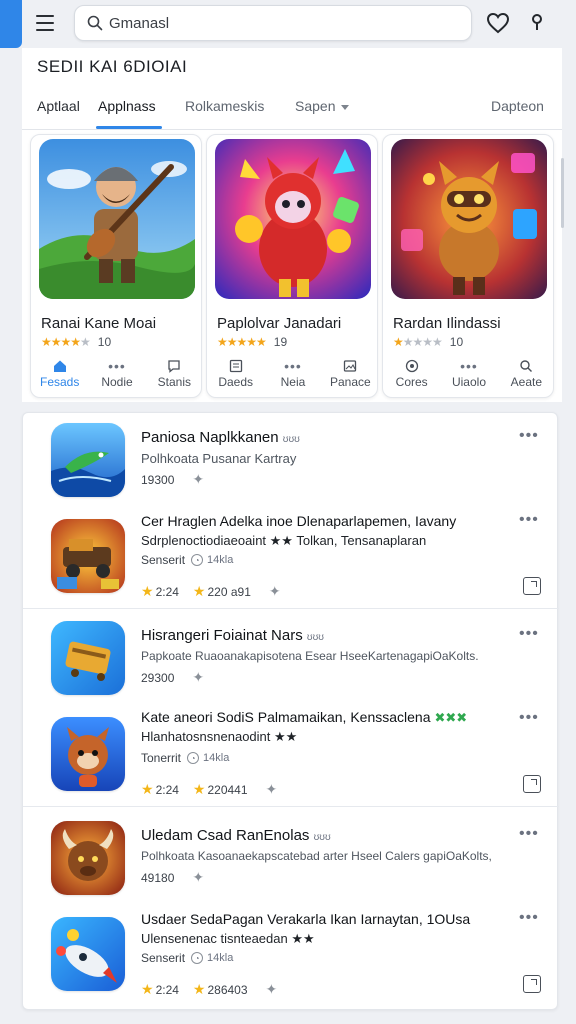  Describe the element at coordinates (88, 954) in the screenshot. I see `app-icon-rocket` at that location.